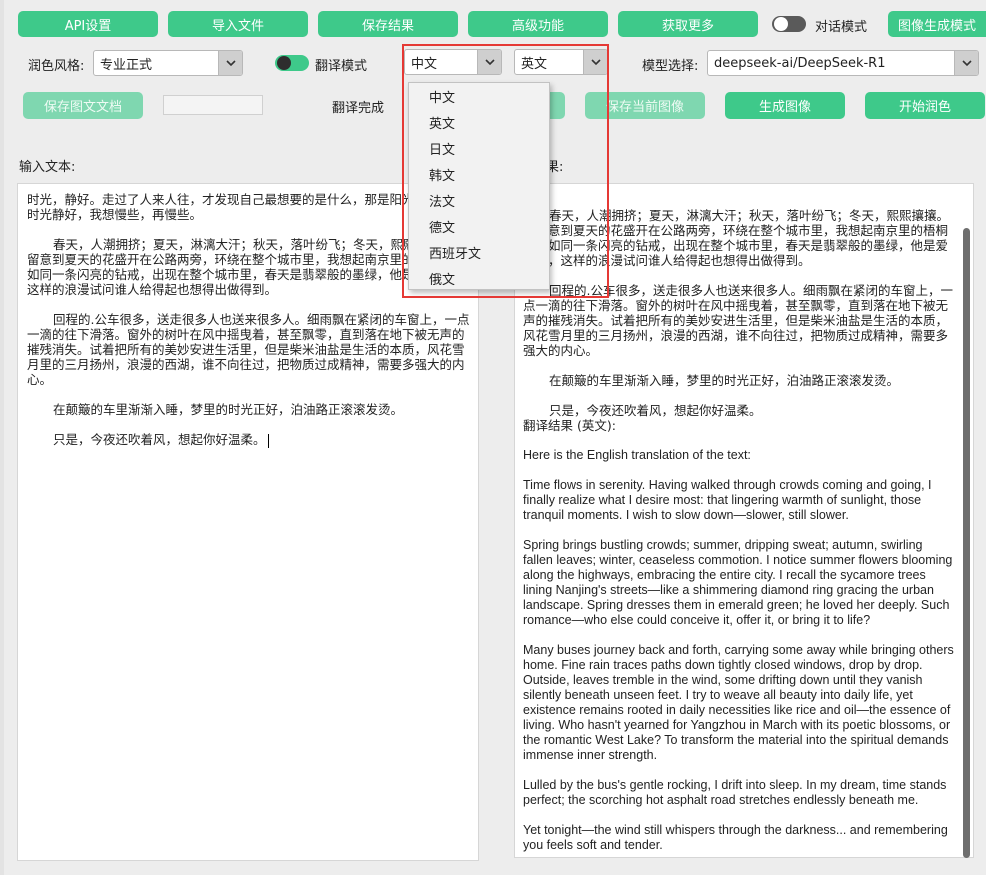  What do you see at coordinates (479, 96) in the screenshot?
I see `language-option-chinese: 中文` at bounding box center [479, 96].